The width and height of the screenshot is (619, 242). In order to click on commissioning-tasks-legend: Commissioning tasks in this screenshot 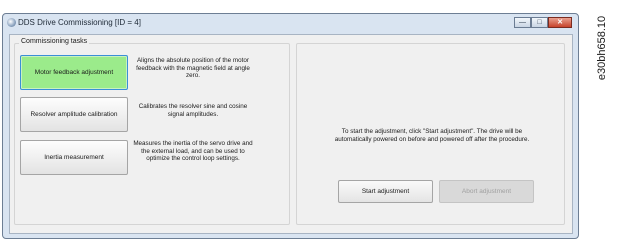, I will do `click(54, 41)`.